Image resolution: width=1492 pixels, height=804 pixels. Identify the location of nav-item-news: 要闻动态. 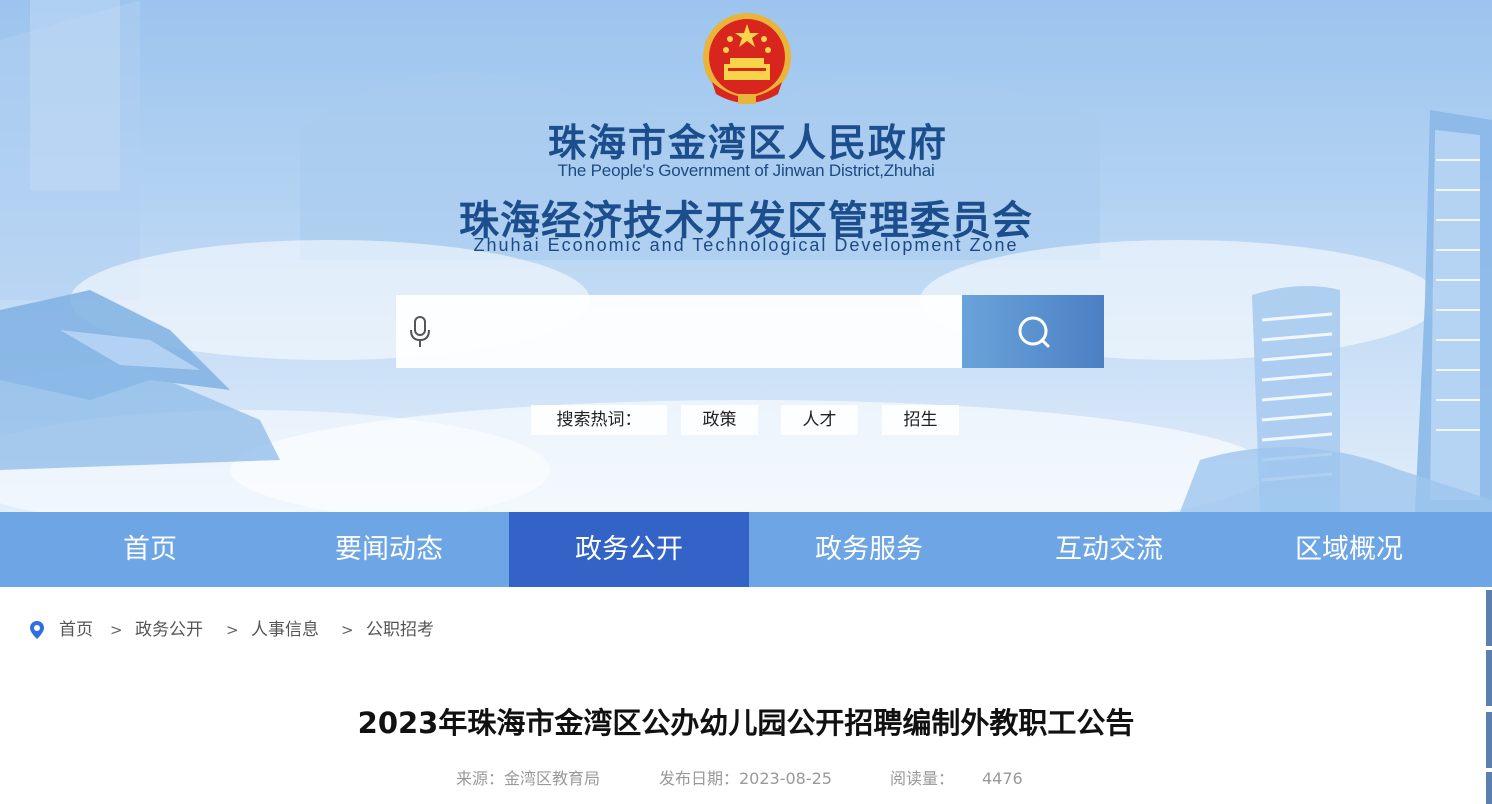
(389, 549).